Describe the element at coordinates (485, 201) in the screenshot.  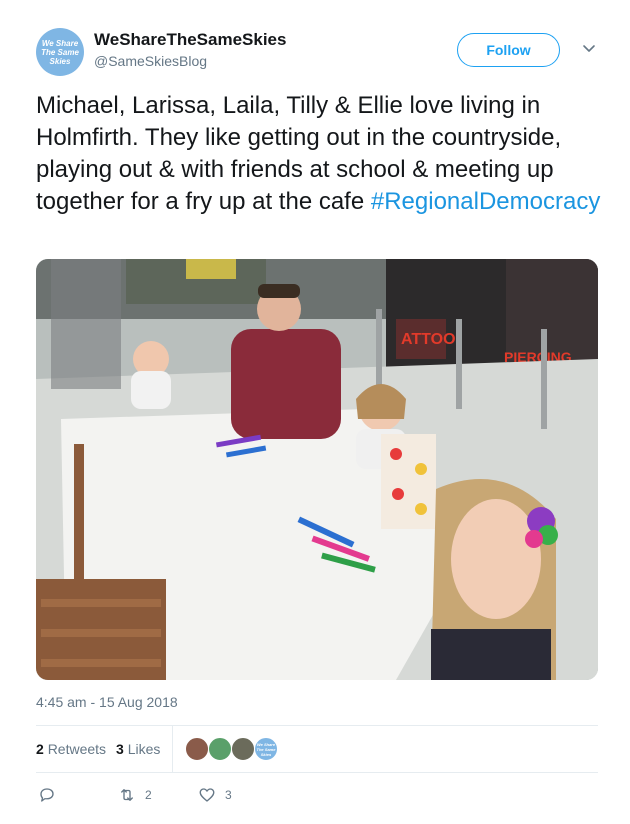
I see `hashtag-link: #RegionalDemocracy` at that location.